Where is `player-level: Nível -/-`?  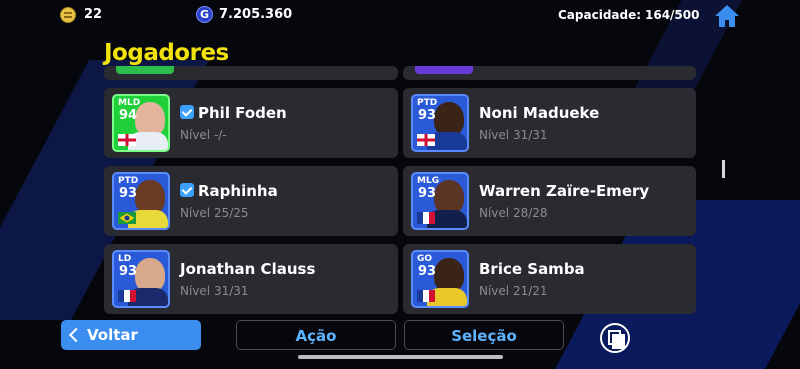
player-level: Nível -/- is located at coordinates (203, 135).